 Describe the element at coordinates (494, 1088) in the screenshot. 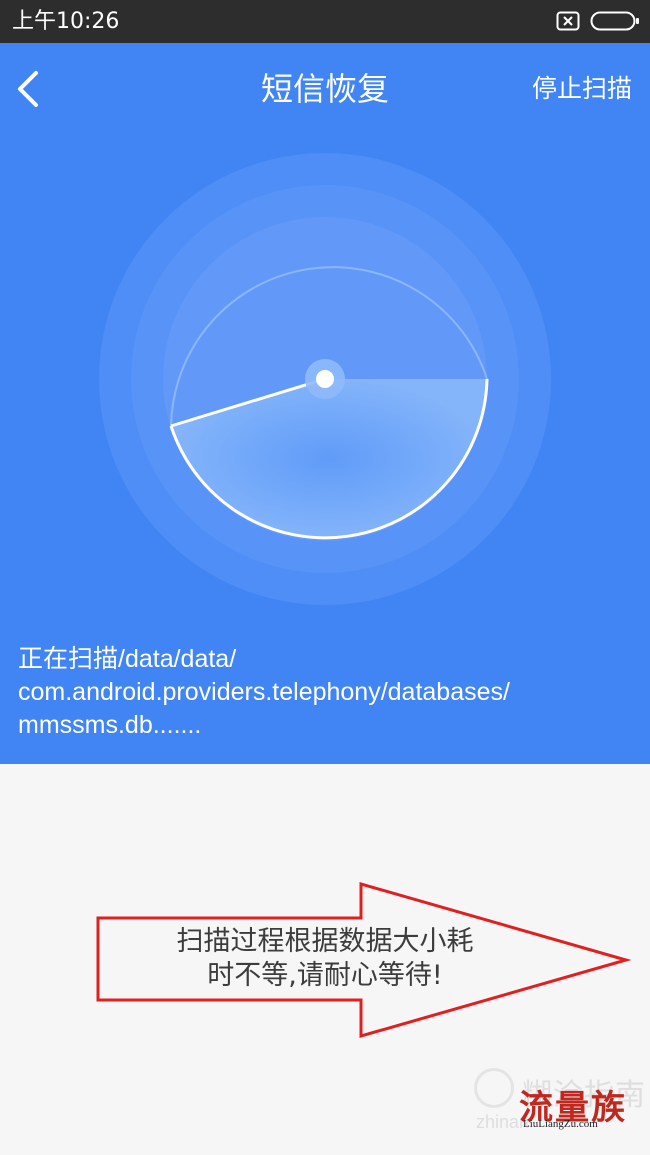

I see `watermark-logo-icon` at that location.